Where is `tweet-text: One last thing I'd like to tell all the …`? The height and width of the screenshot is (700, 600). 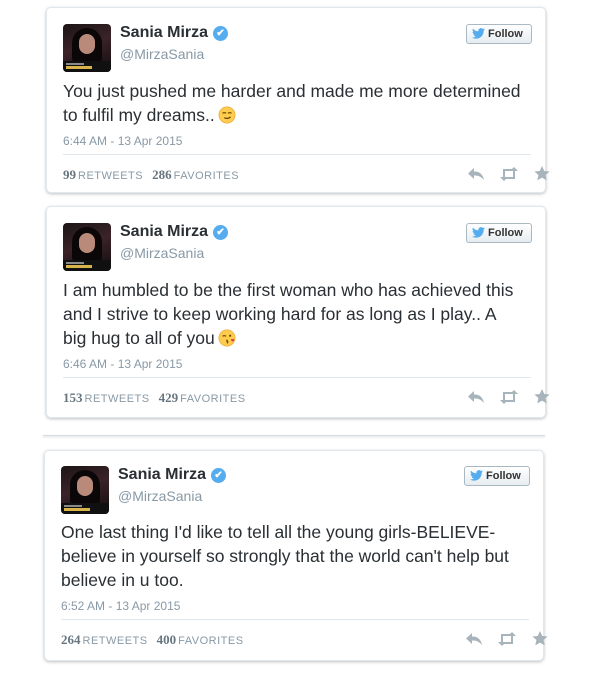
tweet-text: One last thing I'd like to tell all the … is located at coordinates (285, 556).